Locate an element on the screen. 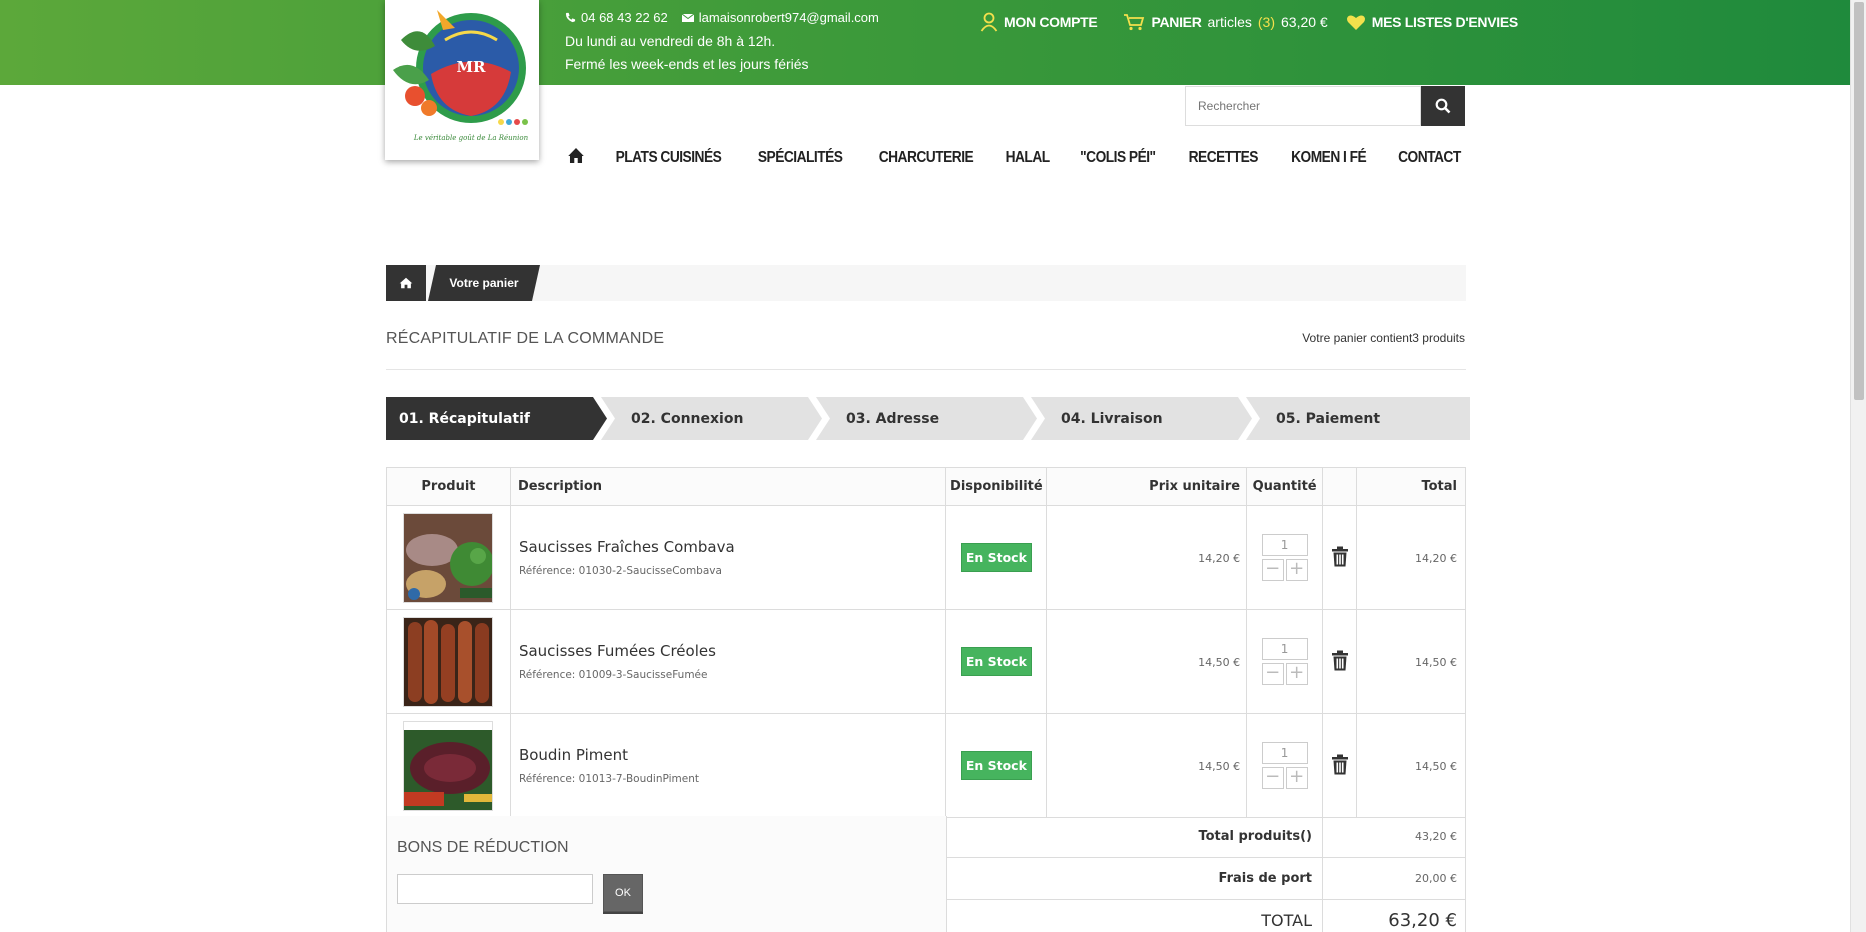 This screenshot has width=1866, height=932. product-name: Boudin Piment is located at coordinates (732, 755).